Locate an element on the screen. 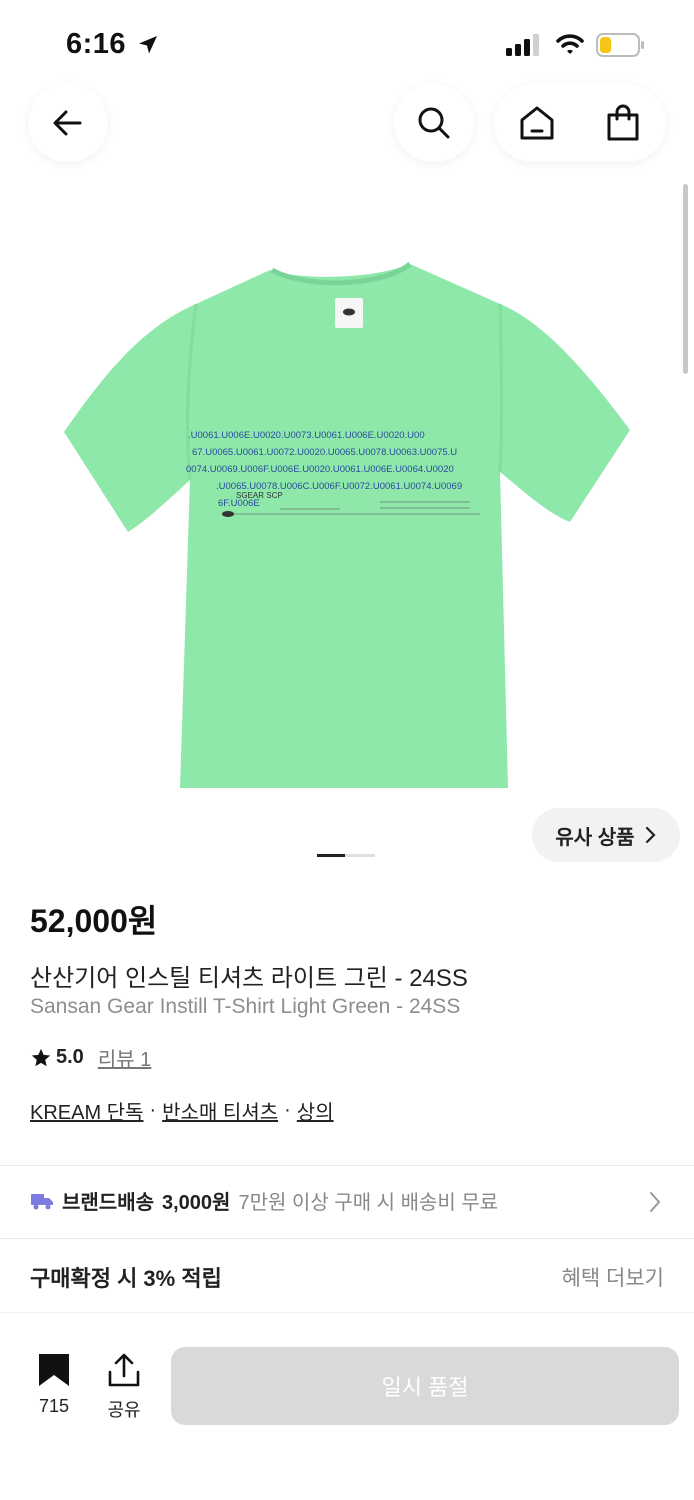 This screenshot has height=1500, width=694. cellular-signal-icon is located at coordinates (524, 47).